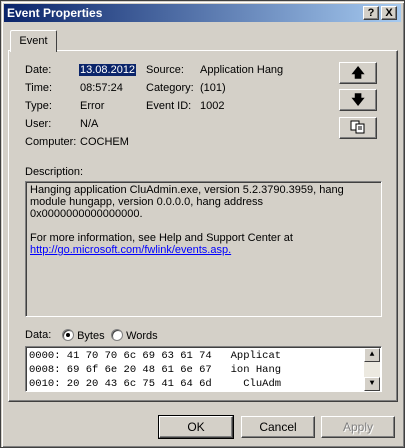  Describe the element at coordinates (89, 124) in the screenshot. I see `user-value: N/A` at that location.